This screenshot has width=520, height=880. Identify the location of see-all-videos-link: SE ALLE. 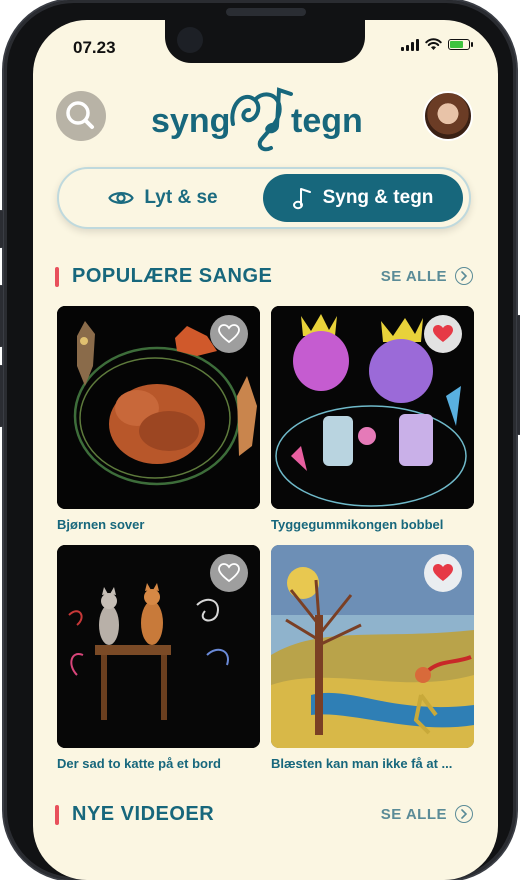
(427, 814).